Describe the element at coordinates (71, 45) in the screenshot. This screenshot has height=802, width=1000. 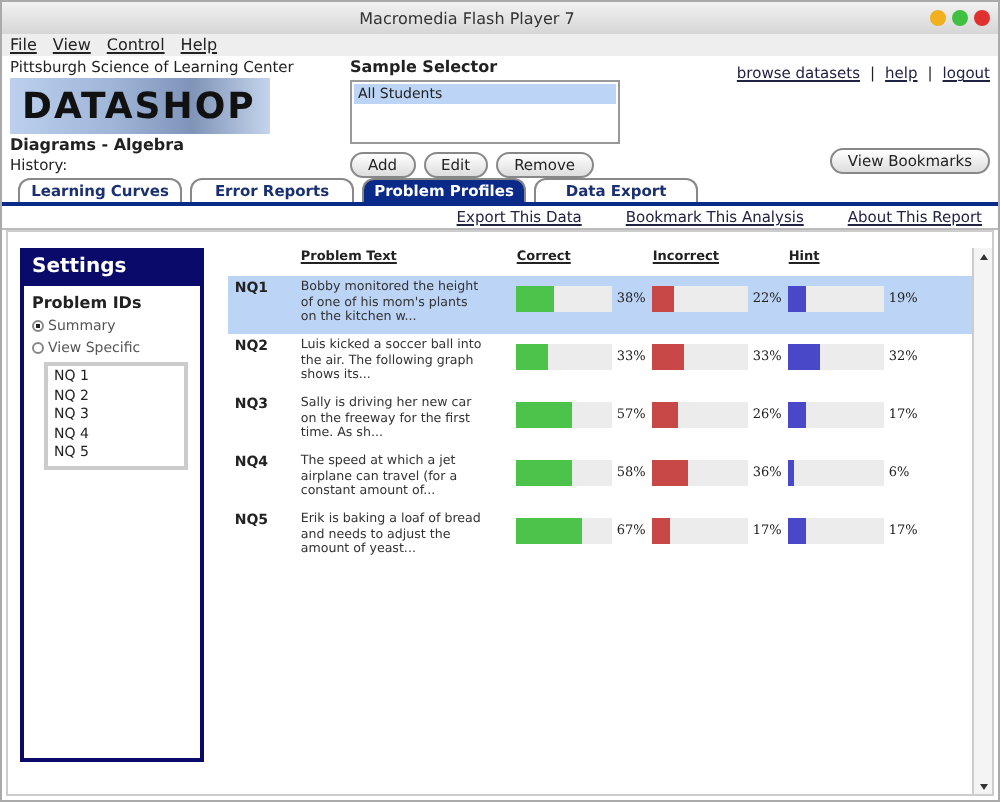
I see `menu-item: View` at that location.